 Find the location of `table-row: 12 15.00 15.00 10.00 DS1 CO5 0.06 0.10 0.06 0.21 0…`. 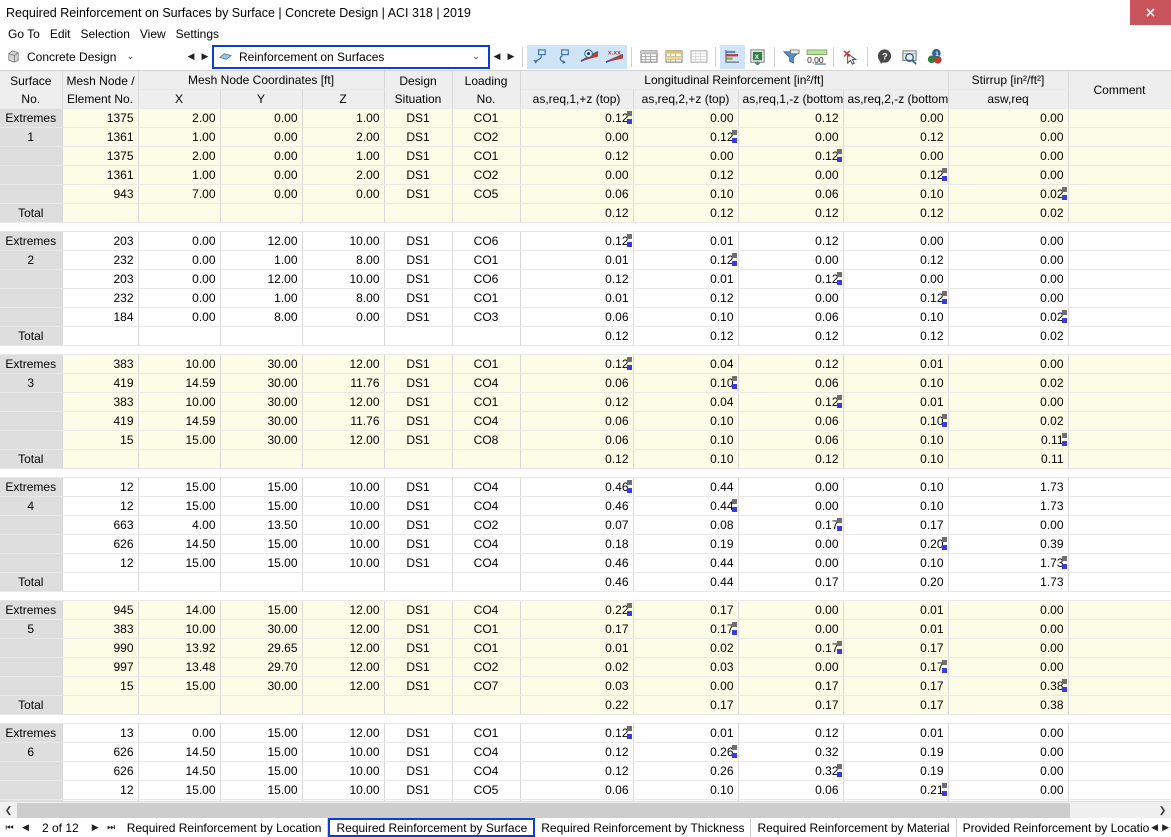

table-row: 12 15.00 15.00 10.00 DS1 CO5 0.06 0.10 0.06 0.21 0… is located at coordinates (585, 790).